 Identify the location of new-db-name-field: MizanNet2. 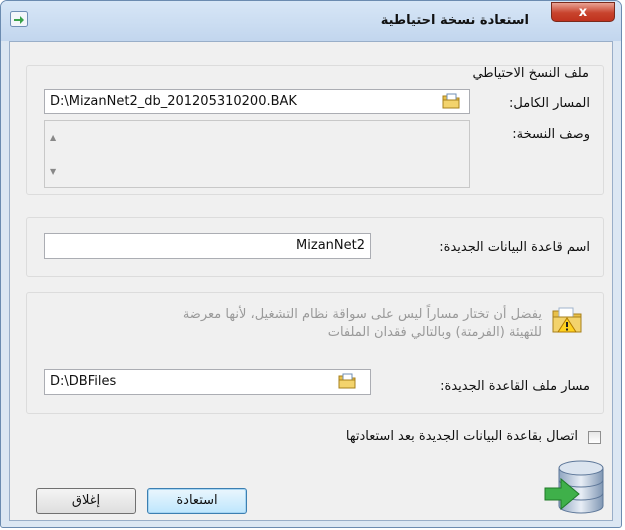
(207, 246).